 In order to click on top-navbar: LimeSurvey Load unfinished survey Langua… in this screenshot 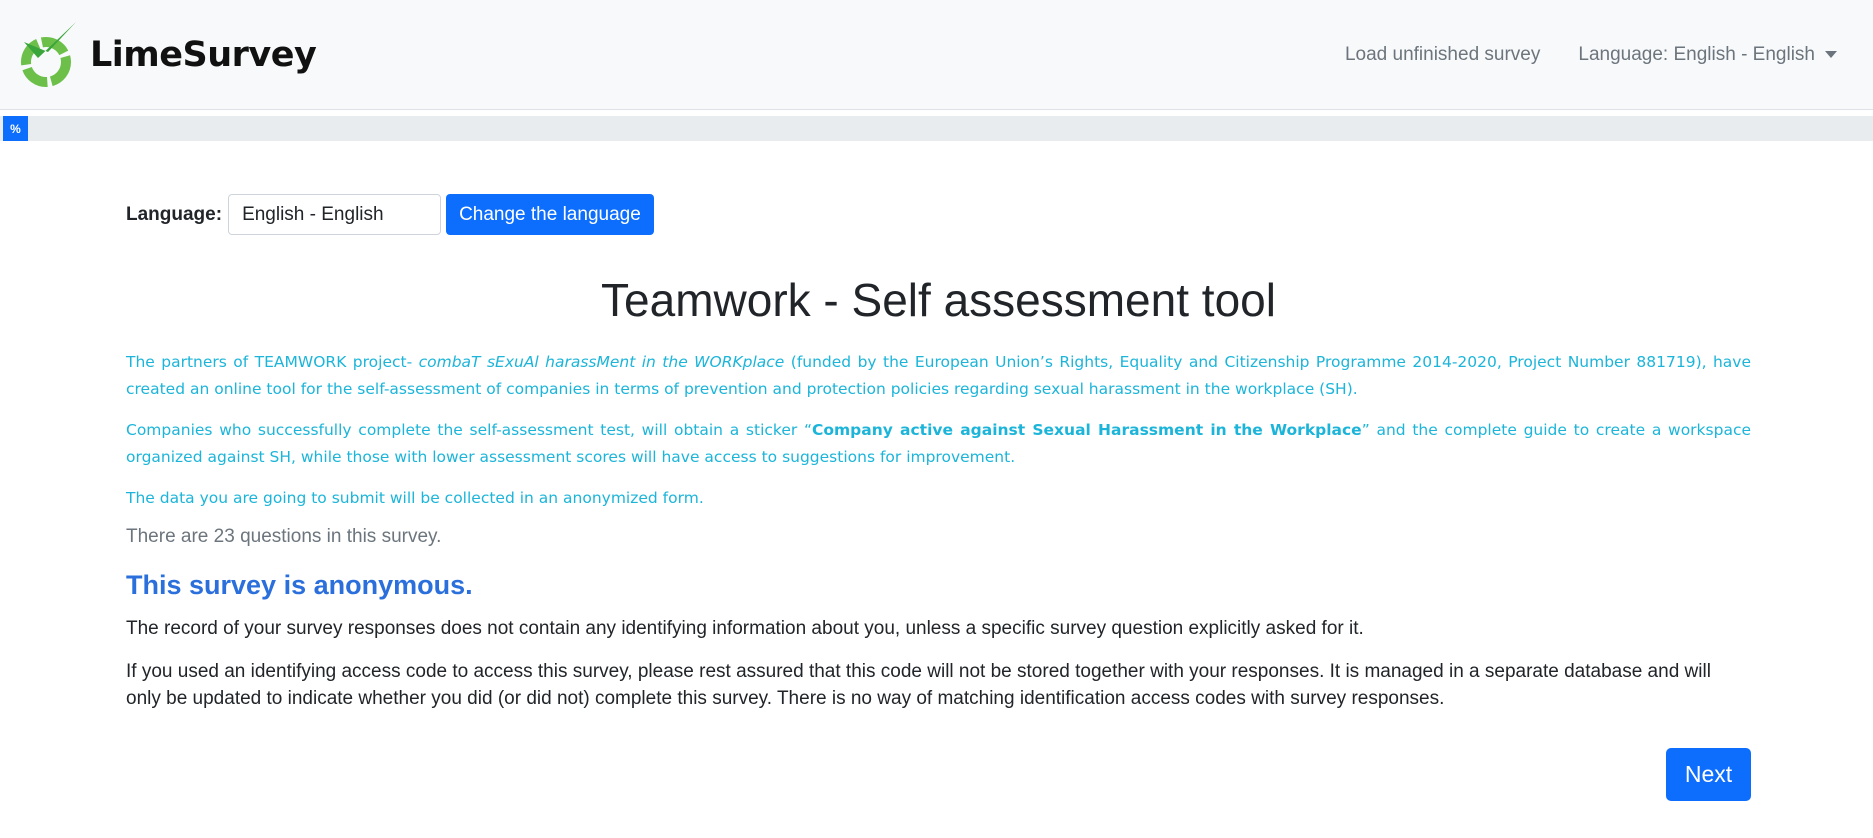, I will do `click(936, 55)`.